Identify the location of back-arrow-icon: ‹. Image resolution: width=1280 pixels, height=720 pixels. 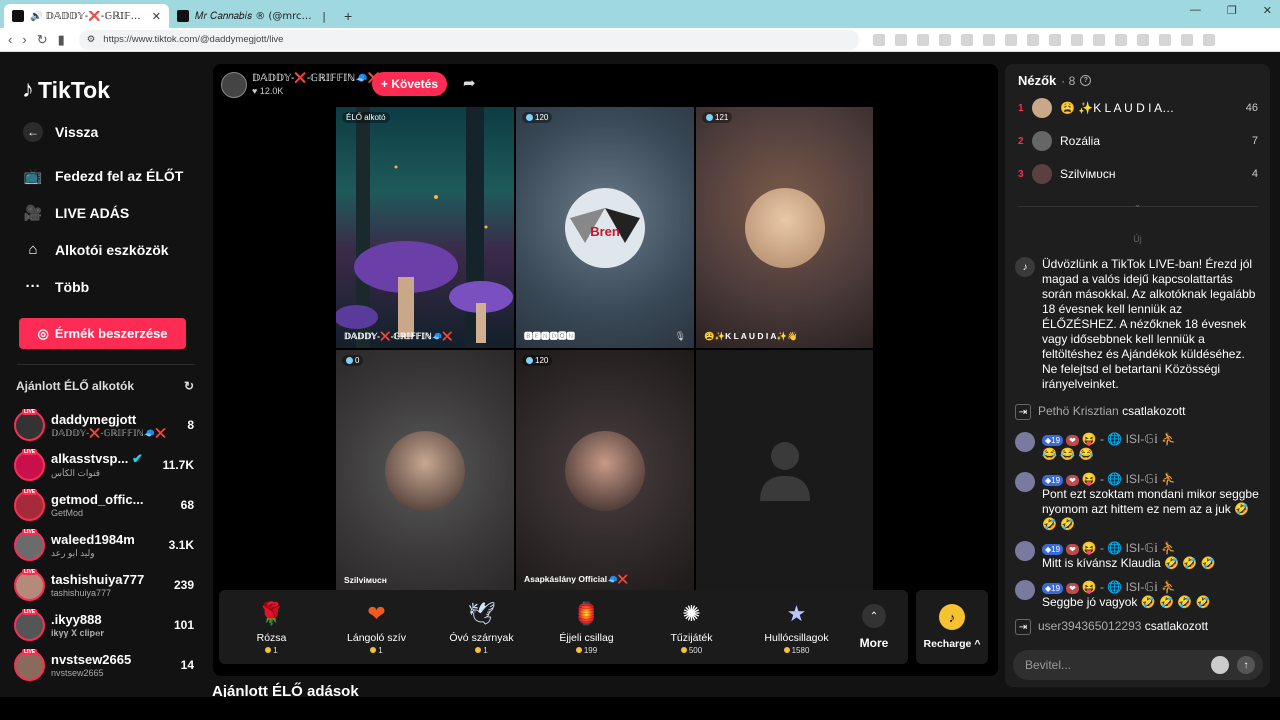
(10, 40).